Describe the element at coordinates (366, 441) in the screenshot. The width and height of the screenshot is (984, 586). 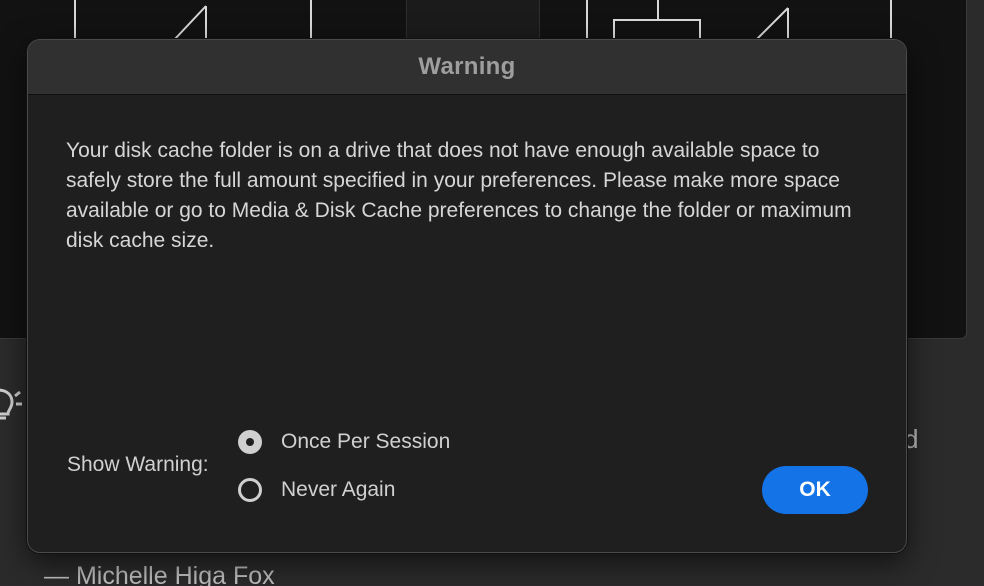
I see `radio-label-once-per-session: Once Per Session` at that location.